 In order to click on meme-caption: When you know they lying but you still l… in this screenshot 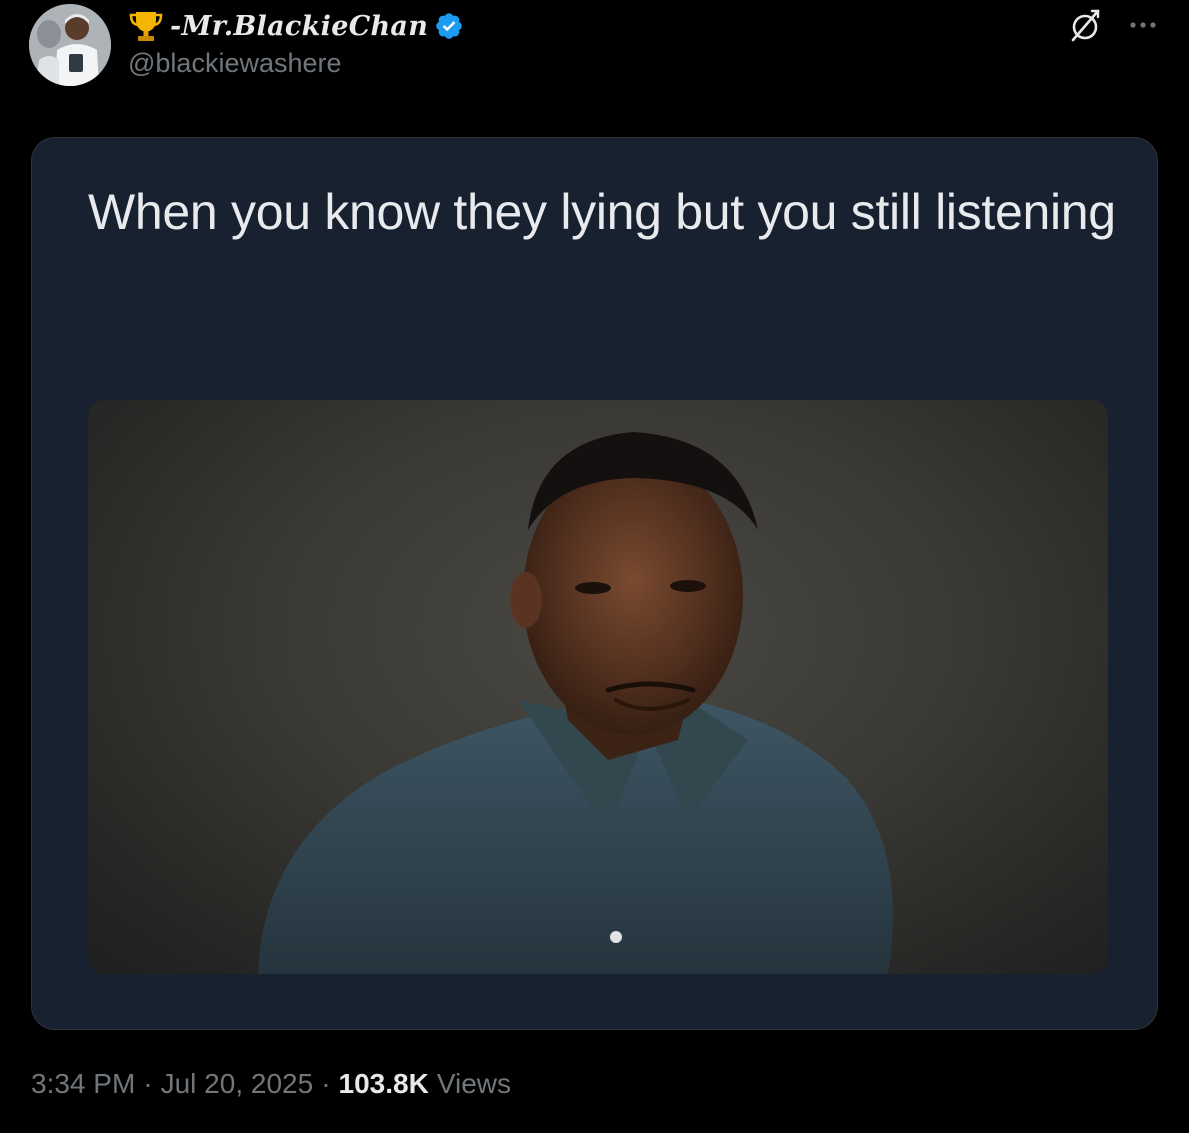, I will do `click(602, 212)`.